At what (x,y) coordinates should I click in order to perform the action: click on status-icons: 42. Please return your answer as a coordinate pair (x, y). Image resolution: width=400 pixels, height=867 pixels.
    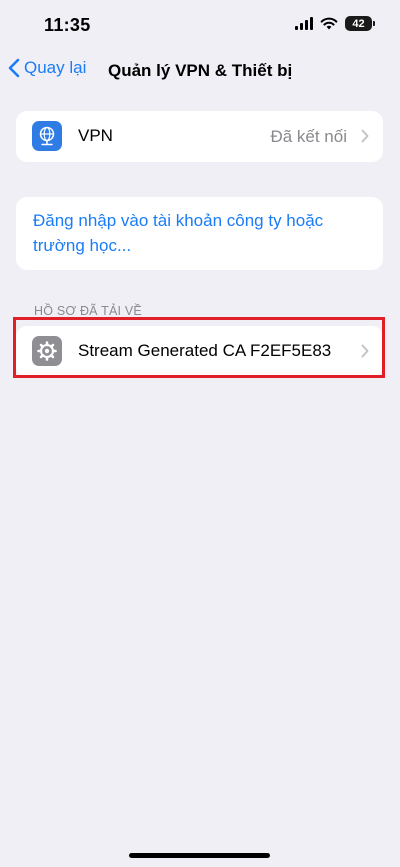
    Looking at the image, I should click on (335, 23).